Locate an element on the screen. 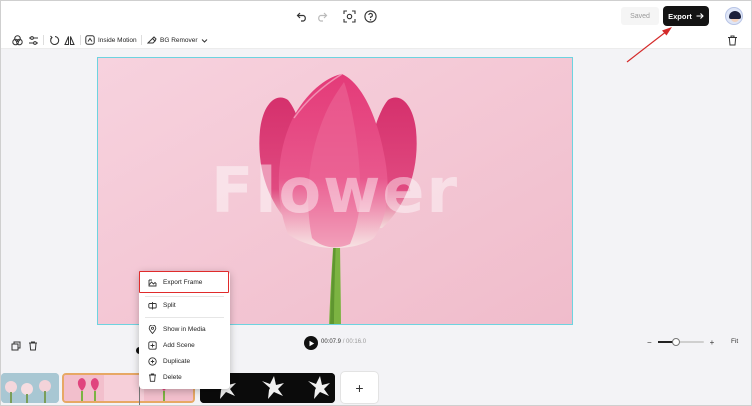 This screenshot has width=752, height=406. menu-item-label: Split is located at coordinates (169, 305).